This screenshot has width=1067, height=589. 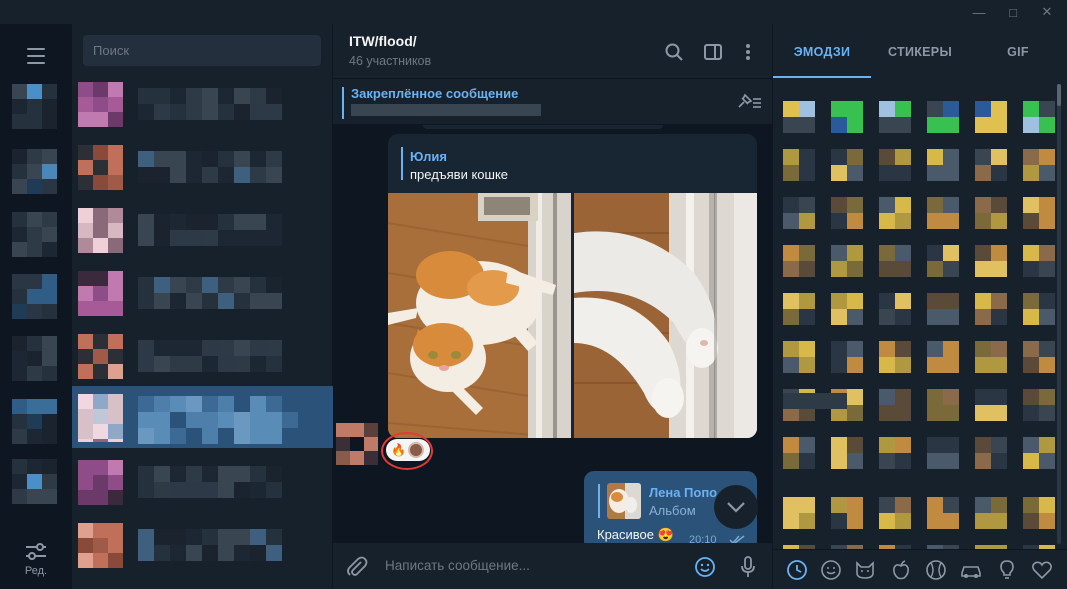 What do you see at coordinates (674, 52) in the screenshot?
I see `search-icon` at bounding box center [674, 52].